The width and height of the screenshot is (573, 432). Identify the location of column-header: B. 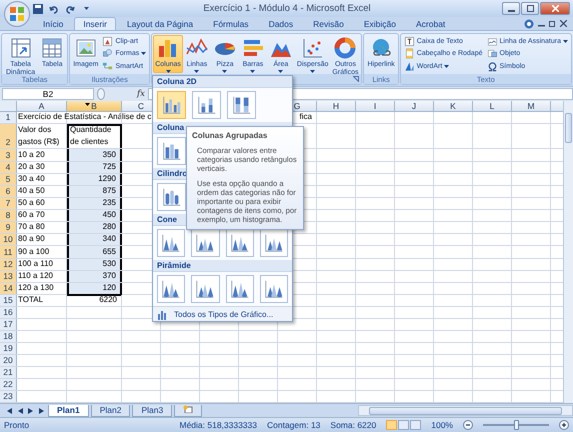
(94, 106).